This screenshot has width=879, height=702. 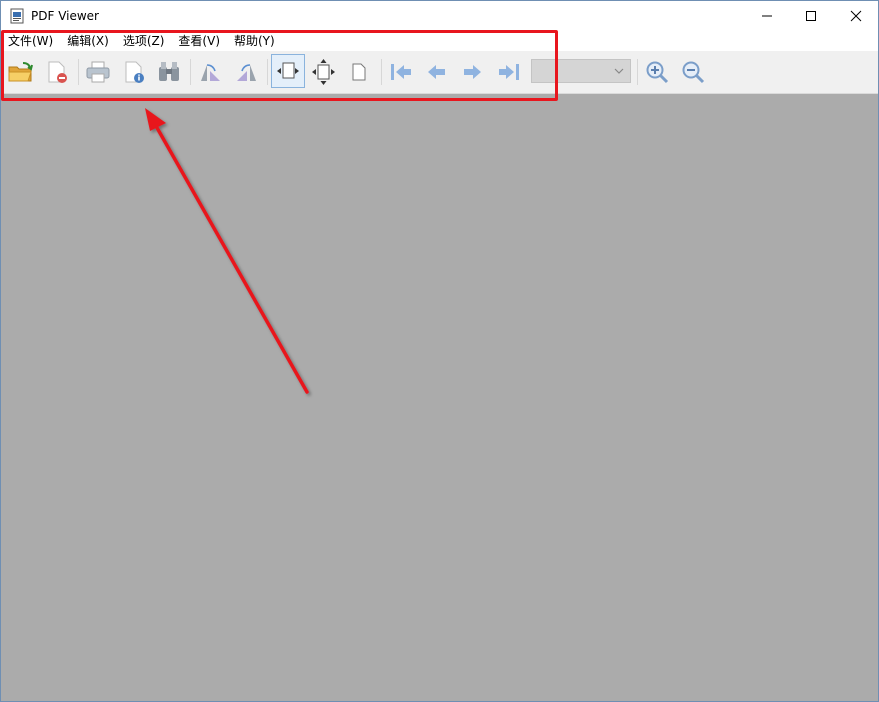 I want to click on zoom-out-icon, so click(x=693, y=72).